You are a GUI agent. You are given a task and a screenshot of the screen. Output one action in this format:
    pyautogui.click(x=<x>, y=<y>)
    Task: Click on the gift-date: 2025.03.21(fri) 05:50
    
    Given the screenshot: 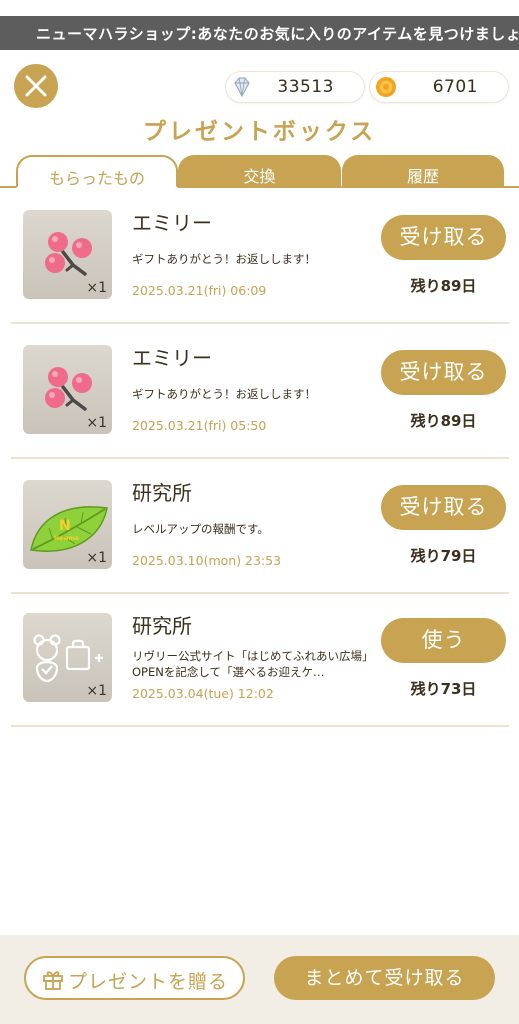 What is the action you would take?
    pyautogui.click(x=199, y=425)
    